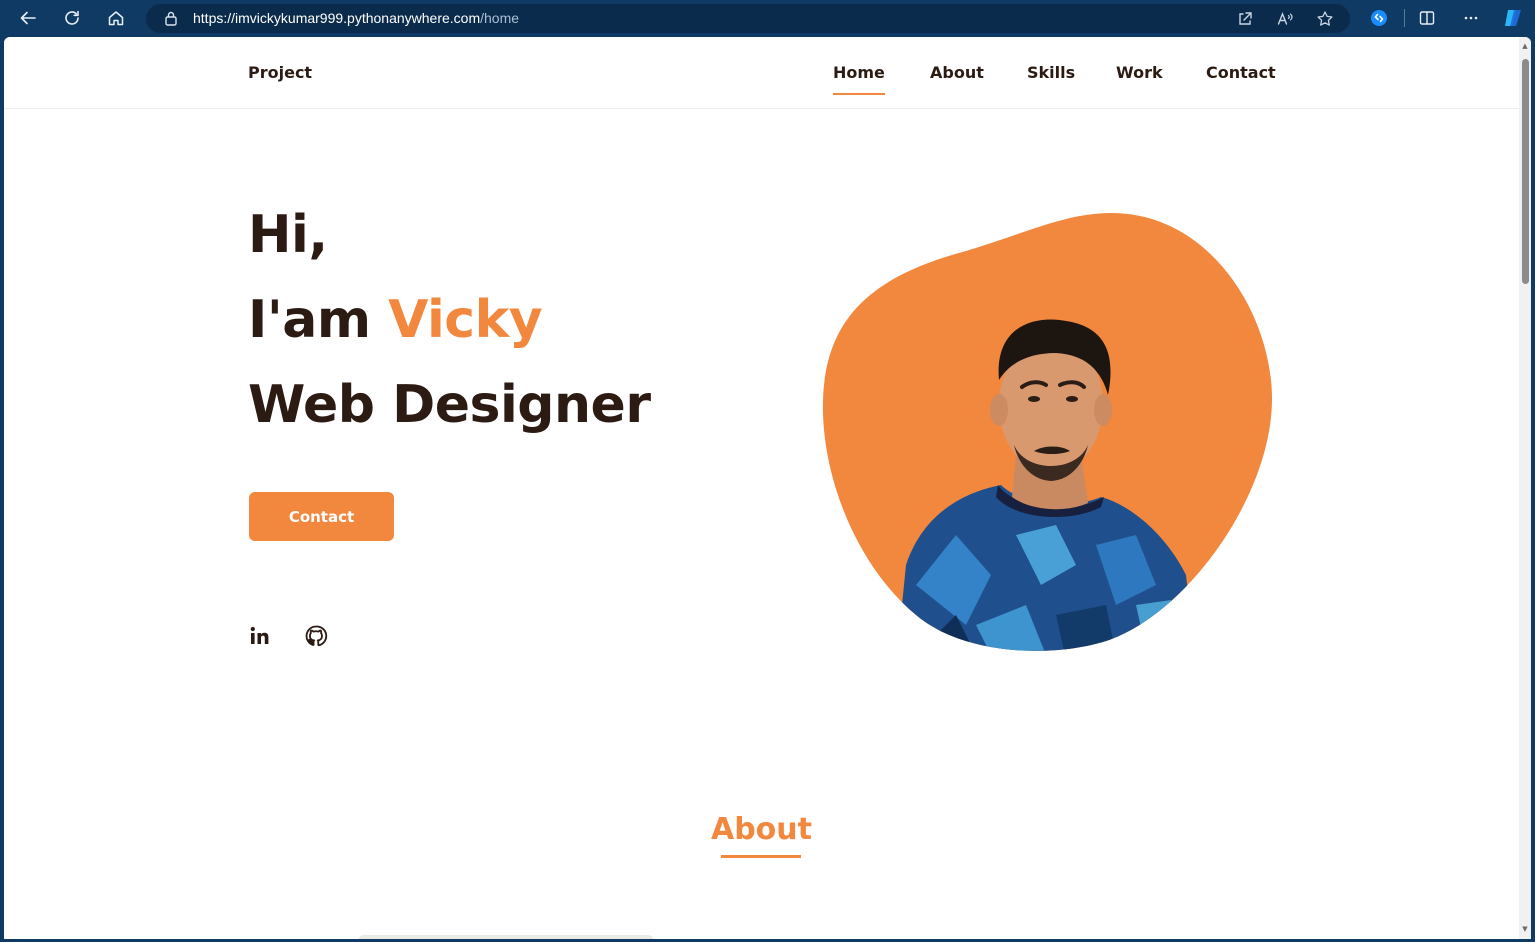 The image size is (1535, 942). I want to click on refresh-button, so click(72, 18).